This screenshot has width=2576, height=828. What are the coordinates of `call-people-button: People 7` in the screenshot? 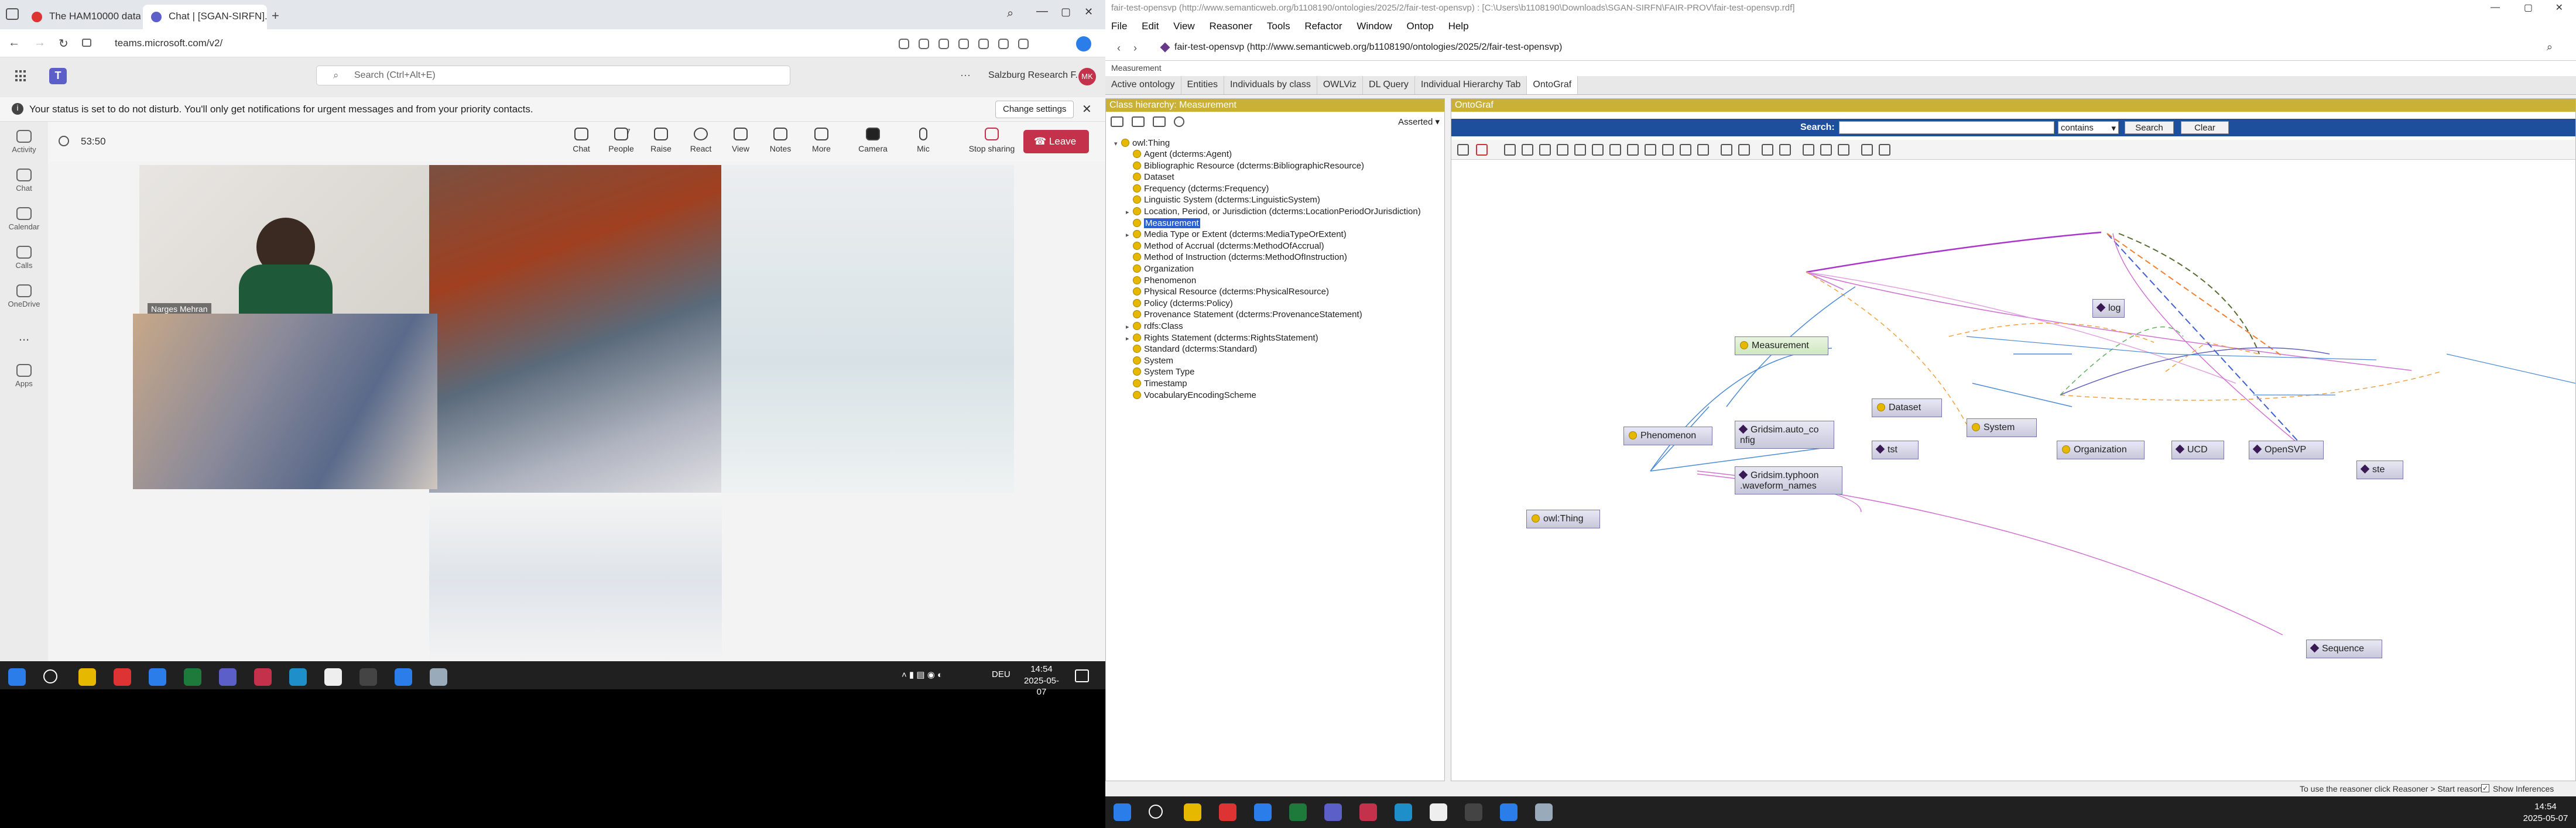 It's located at (621, 140).